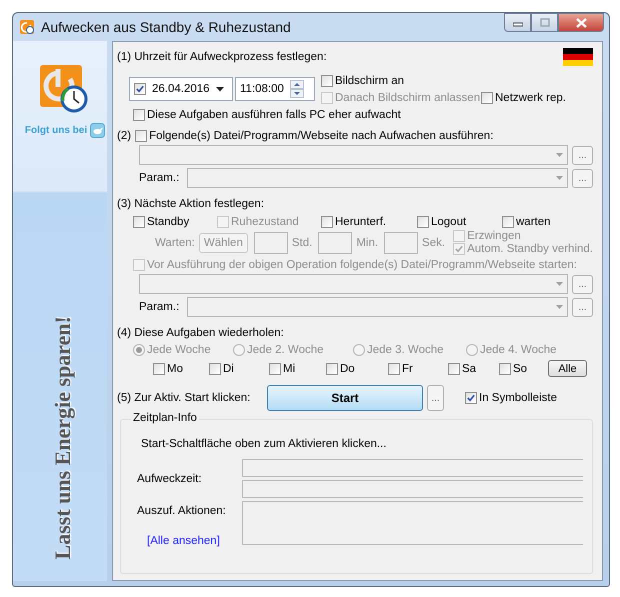 Image resolution: width=620 pixels, height=597 pixels. What do you see at coordinates (448, 222) in the screenshot?
I see `checkbox-label: Logout` at bounding box center [448, 222].